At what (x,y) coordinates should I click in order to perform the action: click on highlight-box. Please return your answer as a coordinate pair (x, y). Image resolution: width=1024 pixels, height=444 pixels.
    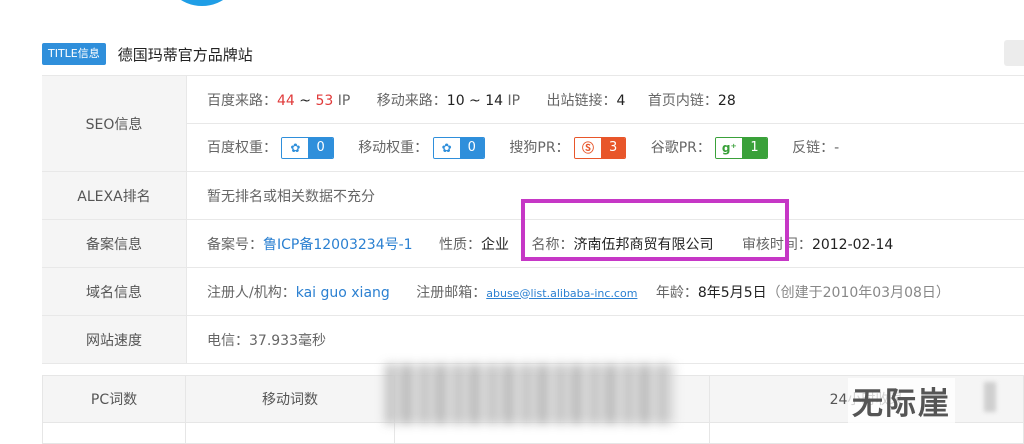
    Looking at the image, I should click on (655, 230).